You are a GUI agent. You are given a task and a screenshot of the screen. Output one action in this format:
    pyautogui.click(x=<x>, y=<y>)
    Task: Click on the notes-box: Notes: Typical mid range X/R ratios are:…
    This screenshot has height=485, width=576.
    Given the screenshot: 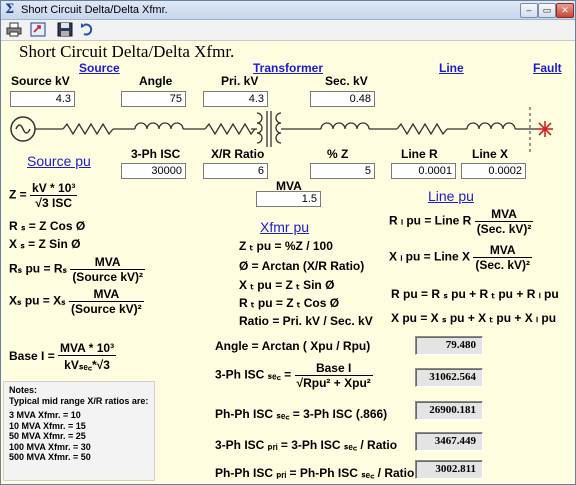 What is the action you would take?
    pyautogui.click(x=79, y=431)
    